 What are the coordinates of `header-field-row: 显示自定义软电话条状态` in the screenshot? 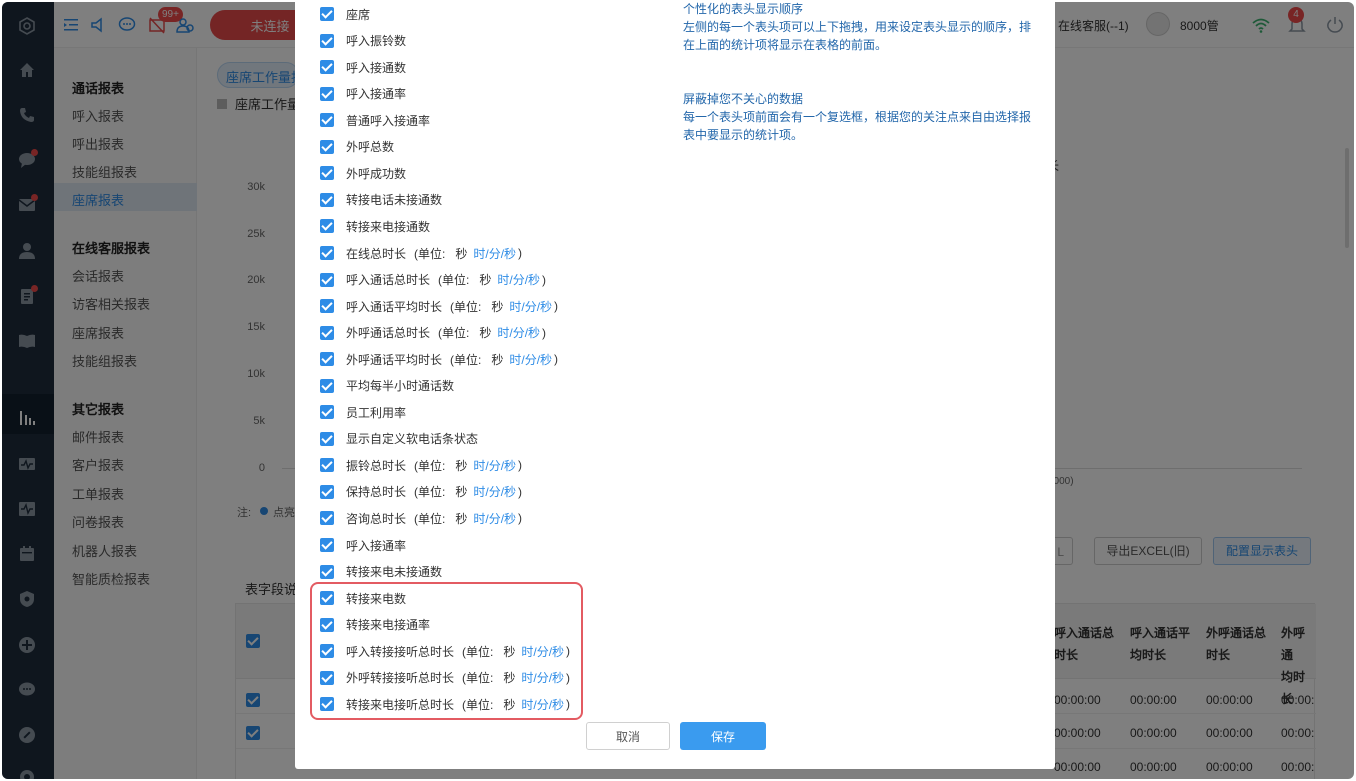 It's located at (399, 439).